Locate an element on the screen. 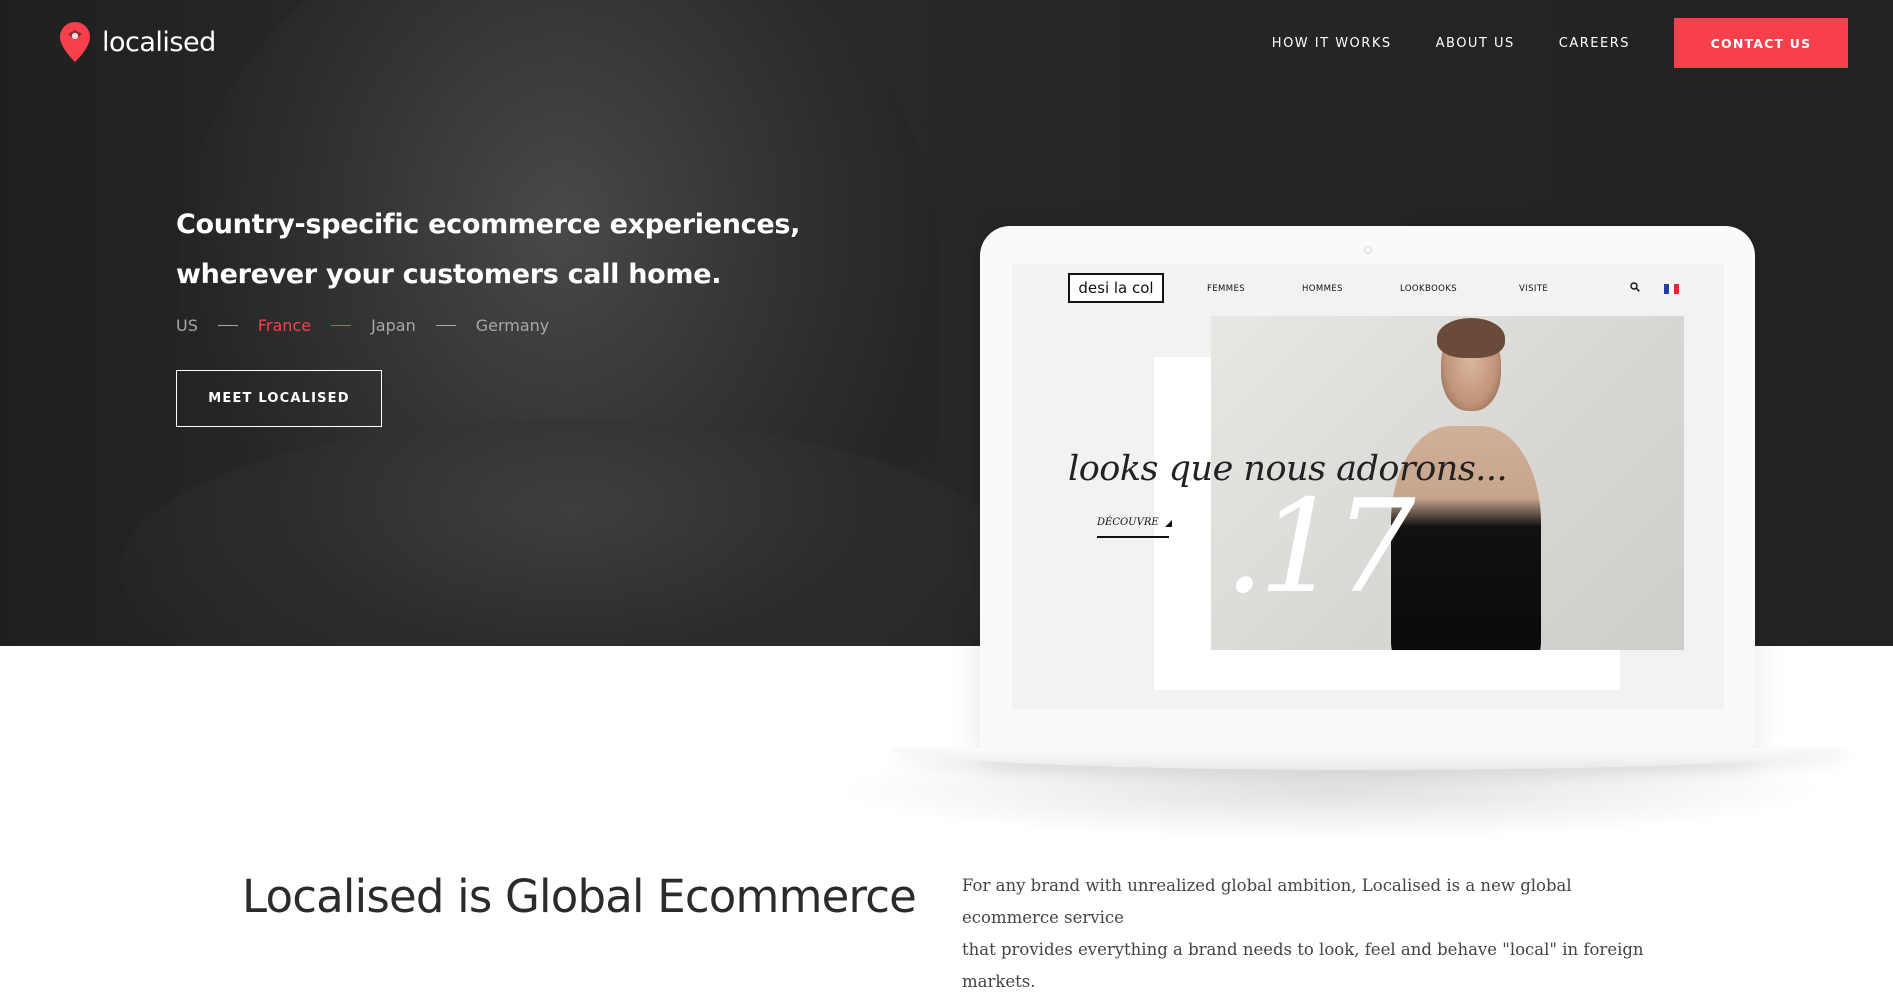  country-us: US is located at coordinates (187, 325).